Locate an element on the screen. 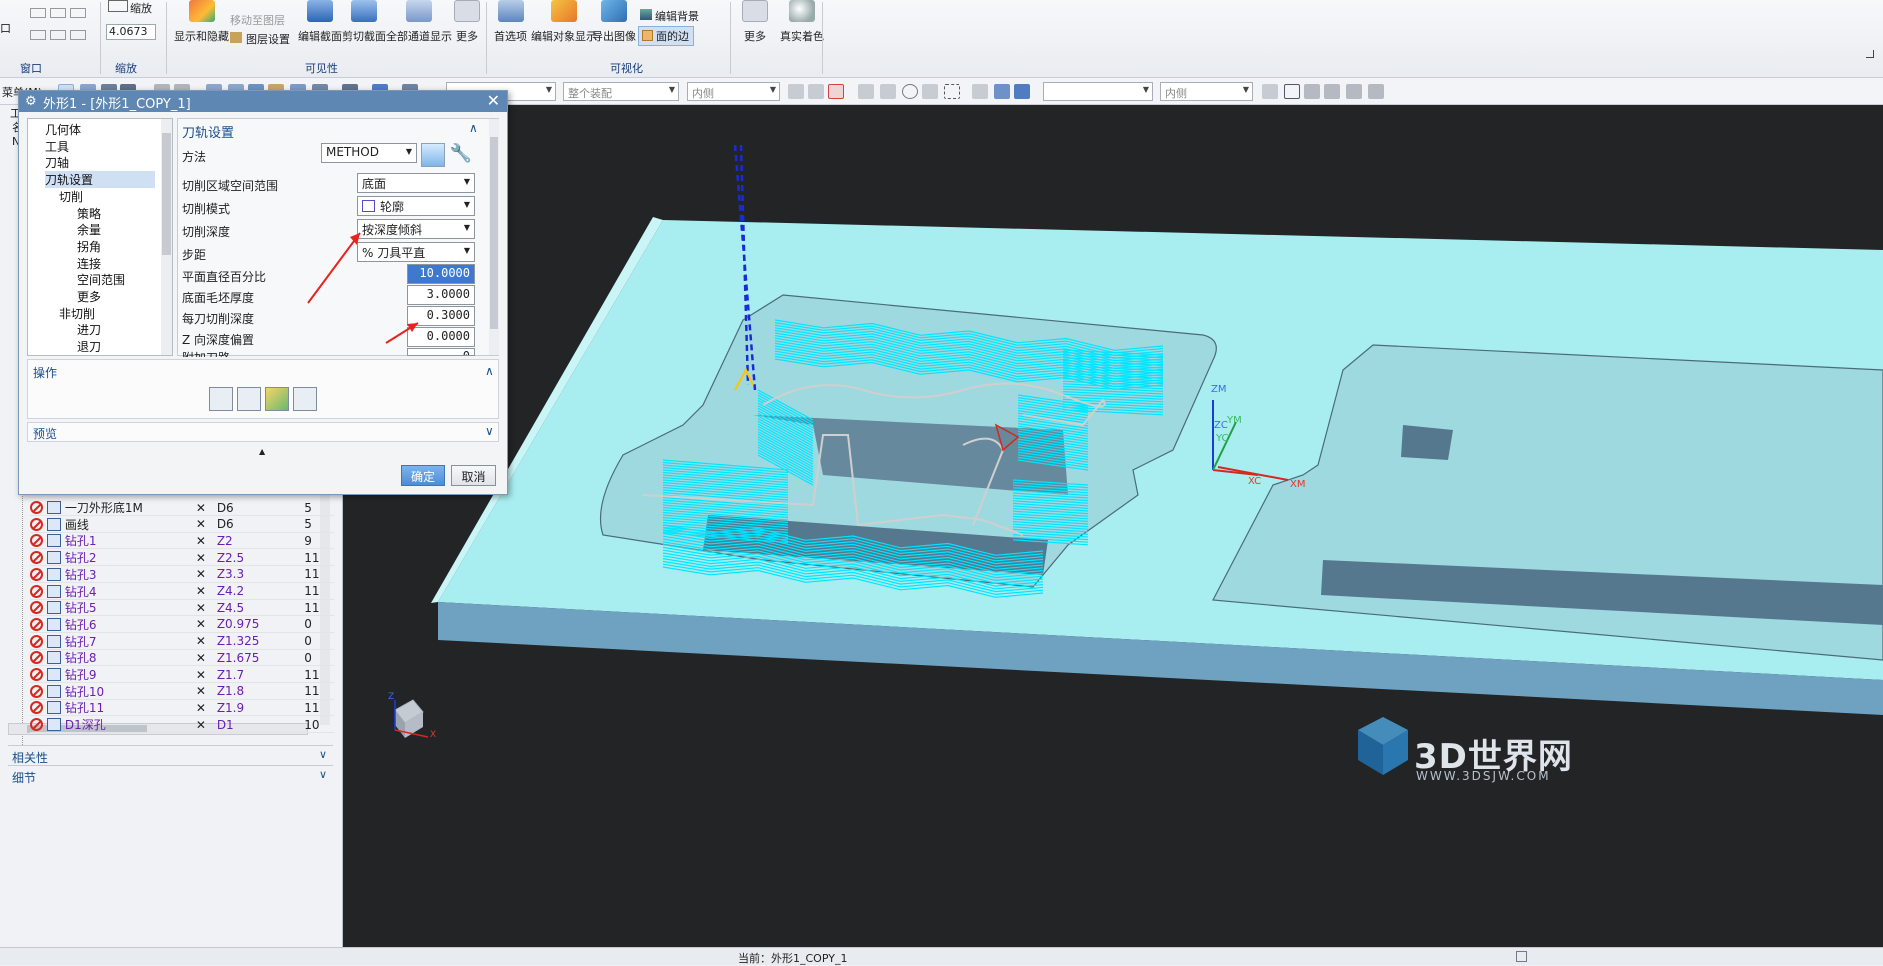  inside-combo-2: 内侧 is located at coordinates (1206, 91).